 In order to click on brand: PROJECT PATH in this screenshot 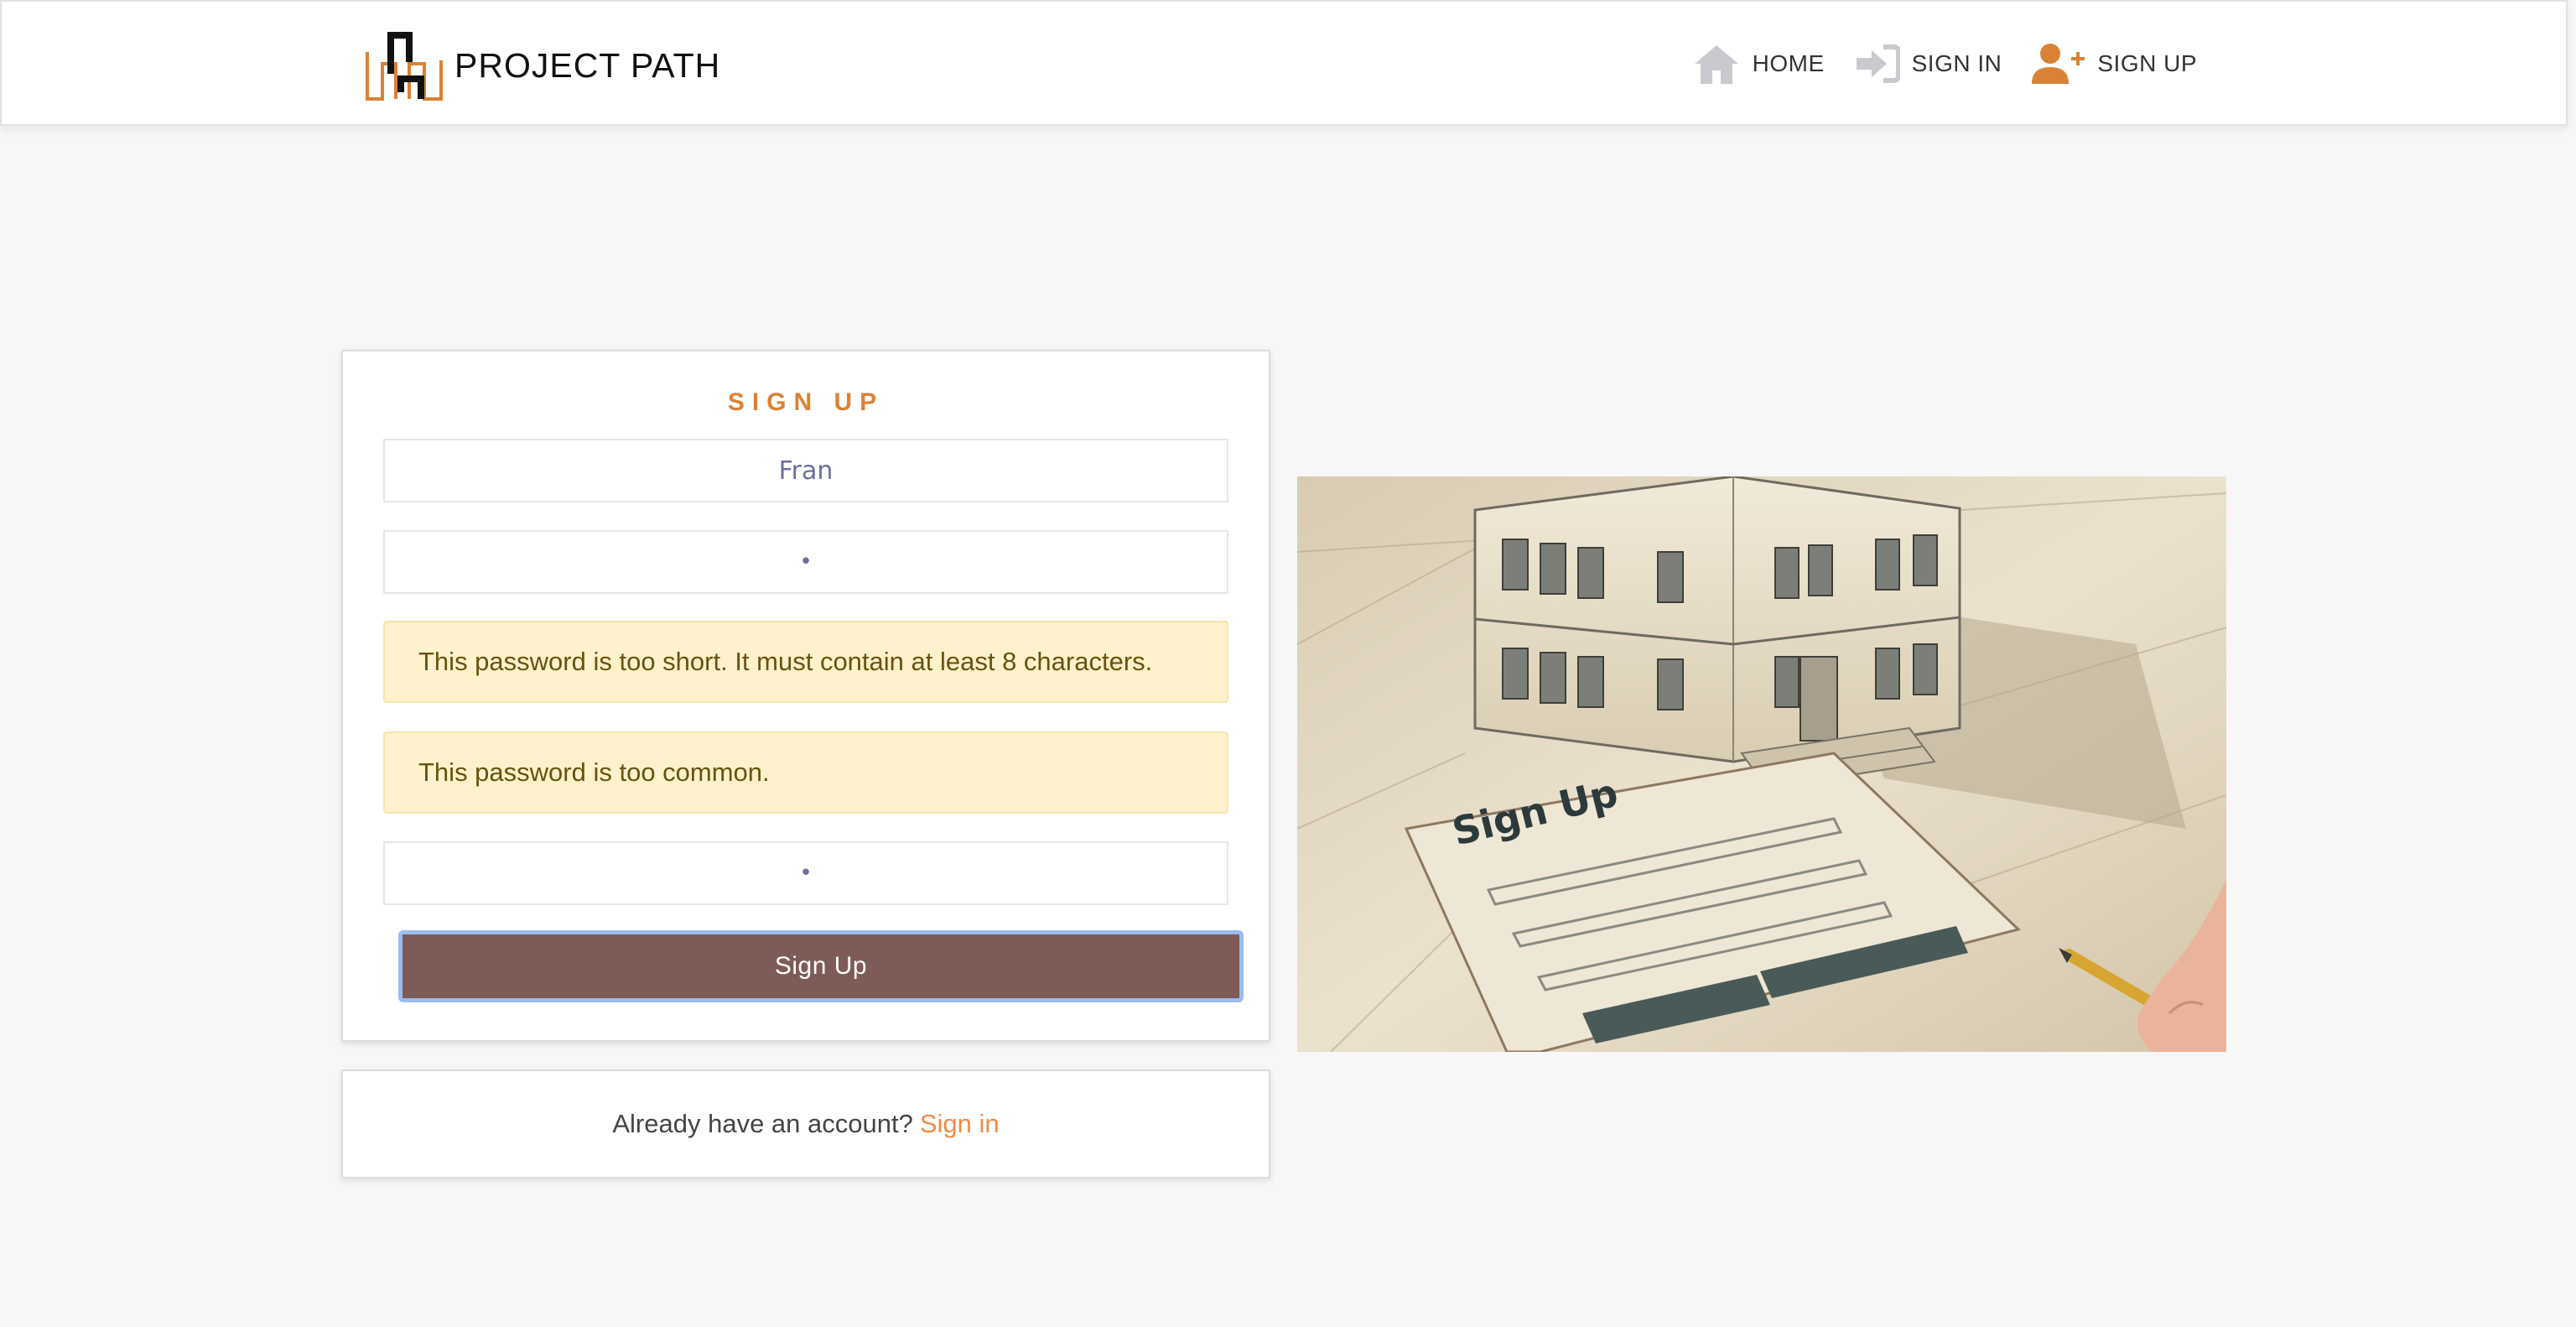, I will do `click(542, 65)`.